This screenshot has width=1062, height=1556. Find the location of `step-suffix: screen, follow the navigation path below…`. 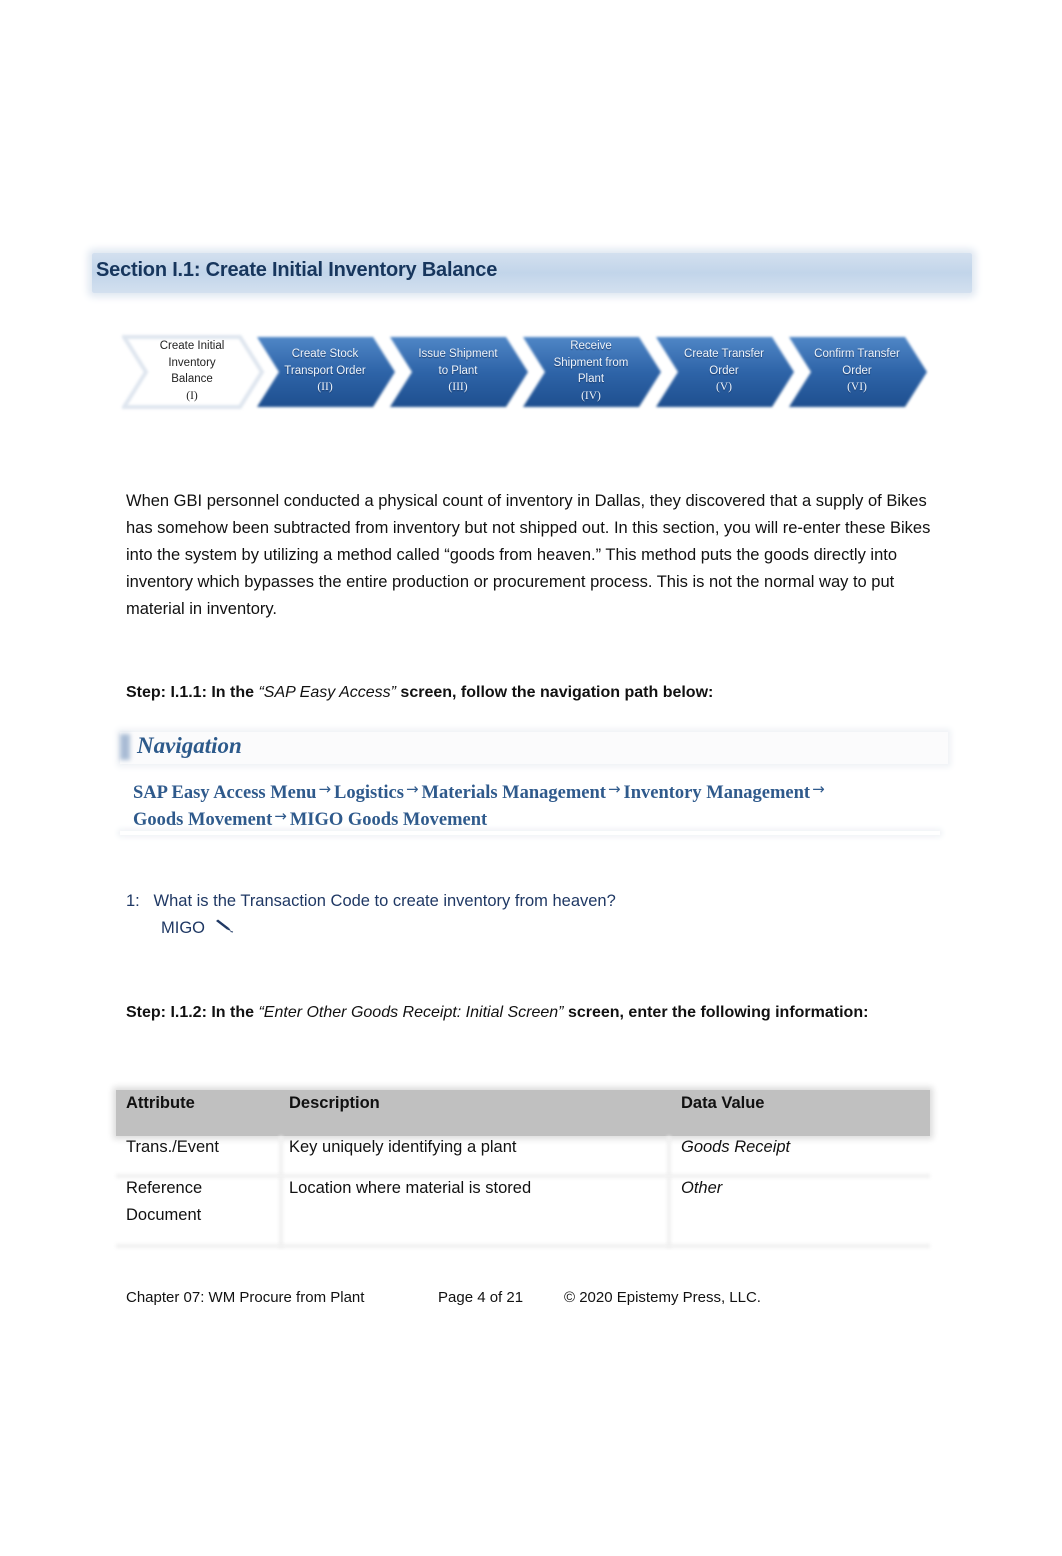

step-suffix: screen, follow the navigation path below… is located at coordinates (554, 692).